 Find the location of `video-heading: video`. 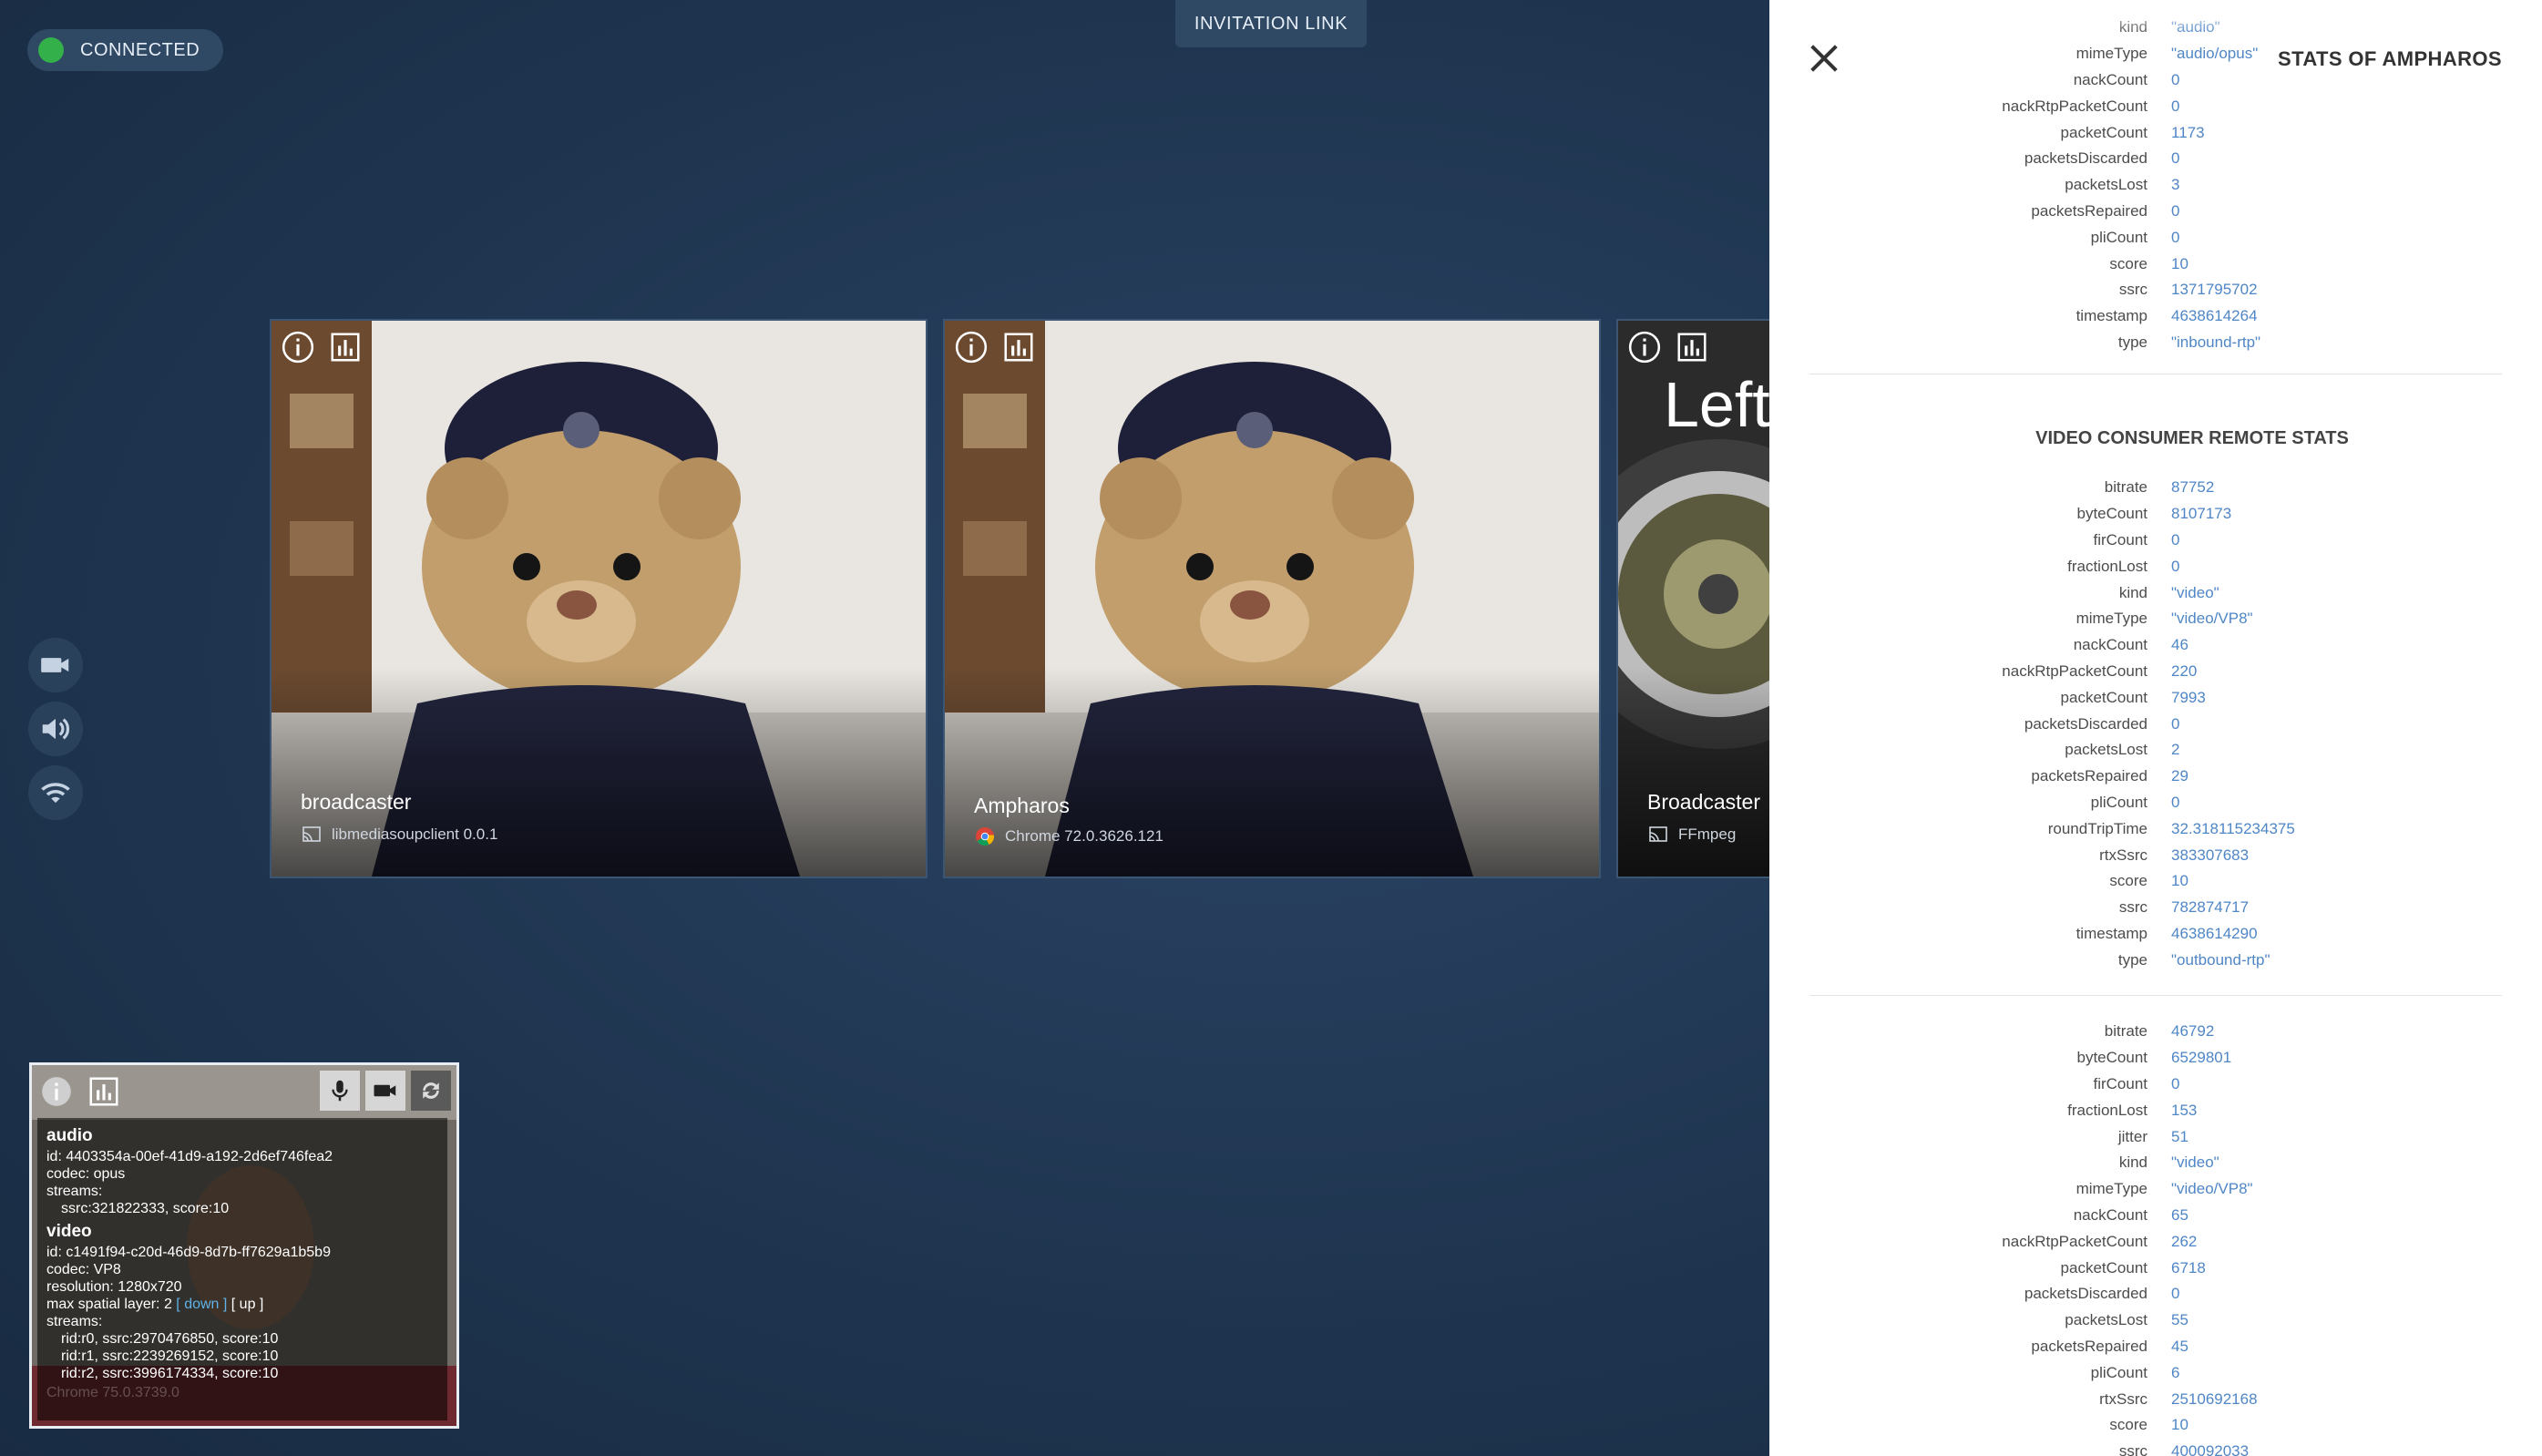

video-heading: video is located at coordinates (69, 1231).